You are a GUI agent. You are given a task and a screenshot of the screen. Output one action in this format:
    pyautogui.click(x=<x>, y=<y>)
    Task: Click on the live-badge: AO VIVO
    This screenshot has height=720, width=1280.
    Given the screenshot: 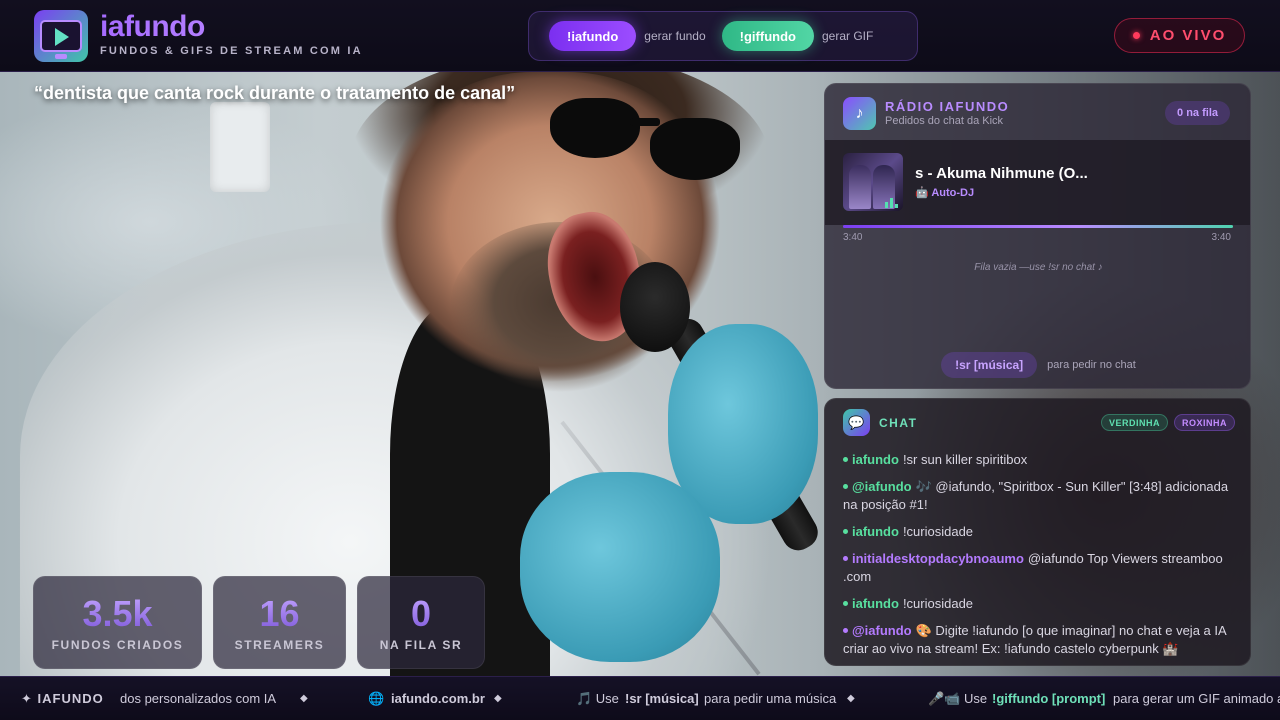 What is the action you would take?
    pyautogui.click(x=1179, y=35)
    